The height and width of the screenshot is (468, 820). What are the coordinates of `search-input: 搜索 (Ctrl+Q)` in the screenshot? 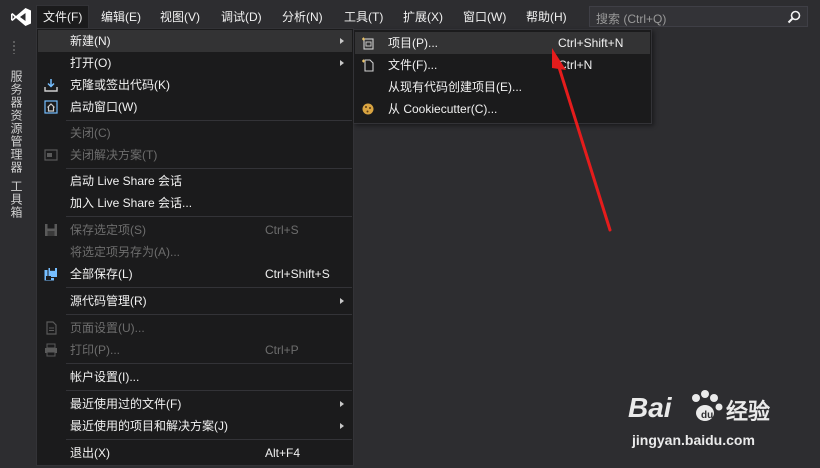 It's located at (698, 16).